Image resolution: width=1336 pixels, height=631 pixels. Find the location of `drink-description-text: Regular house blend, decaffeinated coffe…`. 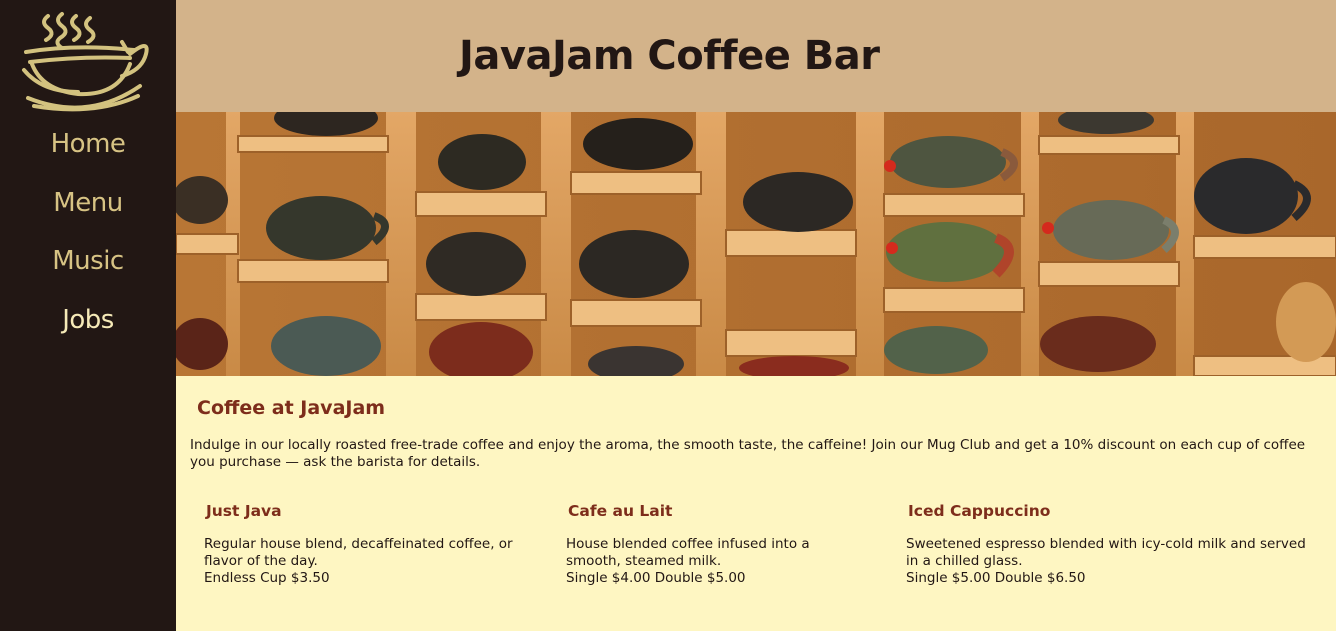

drink-description-text: Regular house blend, decaffeinated coffe… is located at coordinates (358, 552).